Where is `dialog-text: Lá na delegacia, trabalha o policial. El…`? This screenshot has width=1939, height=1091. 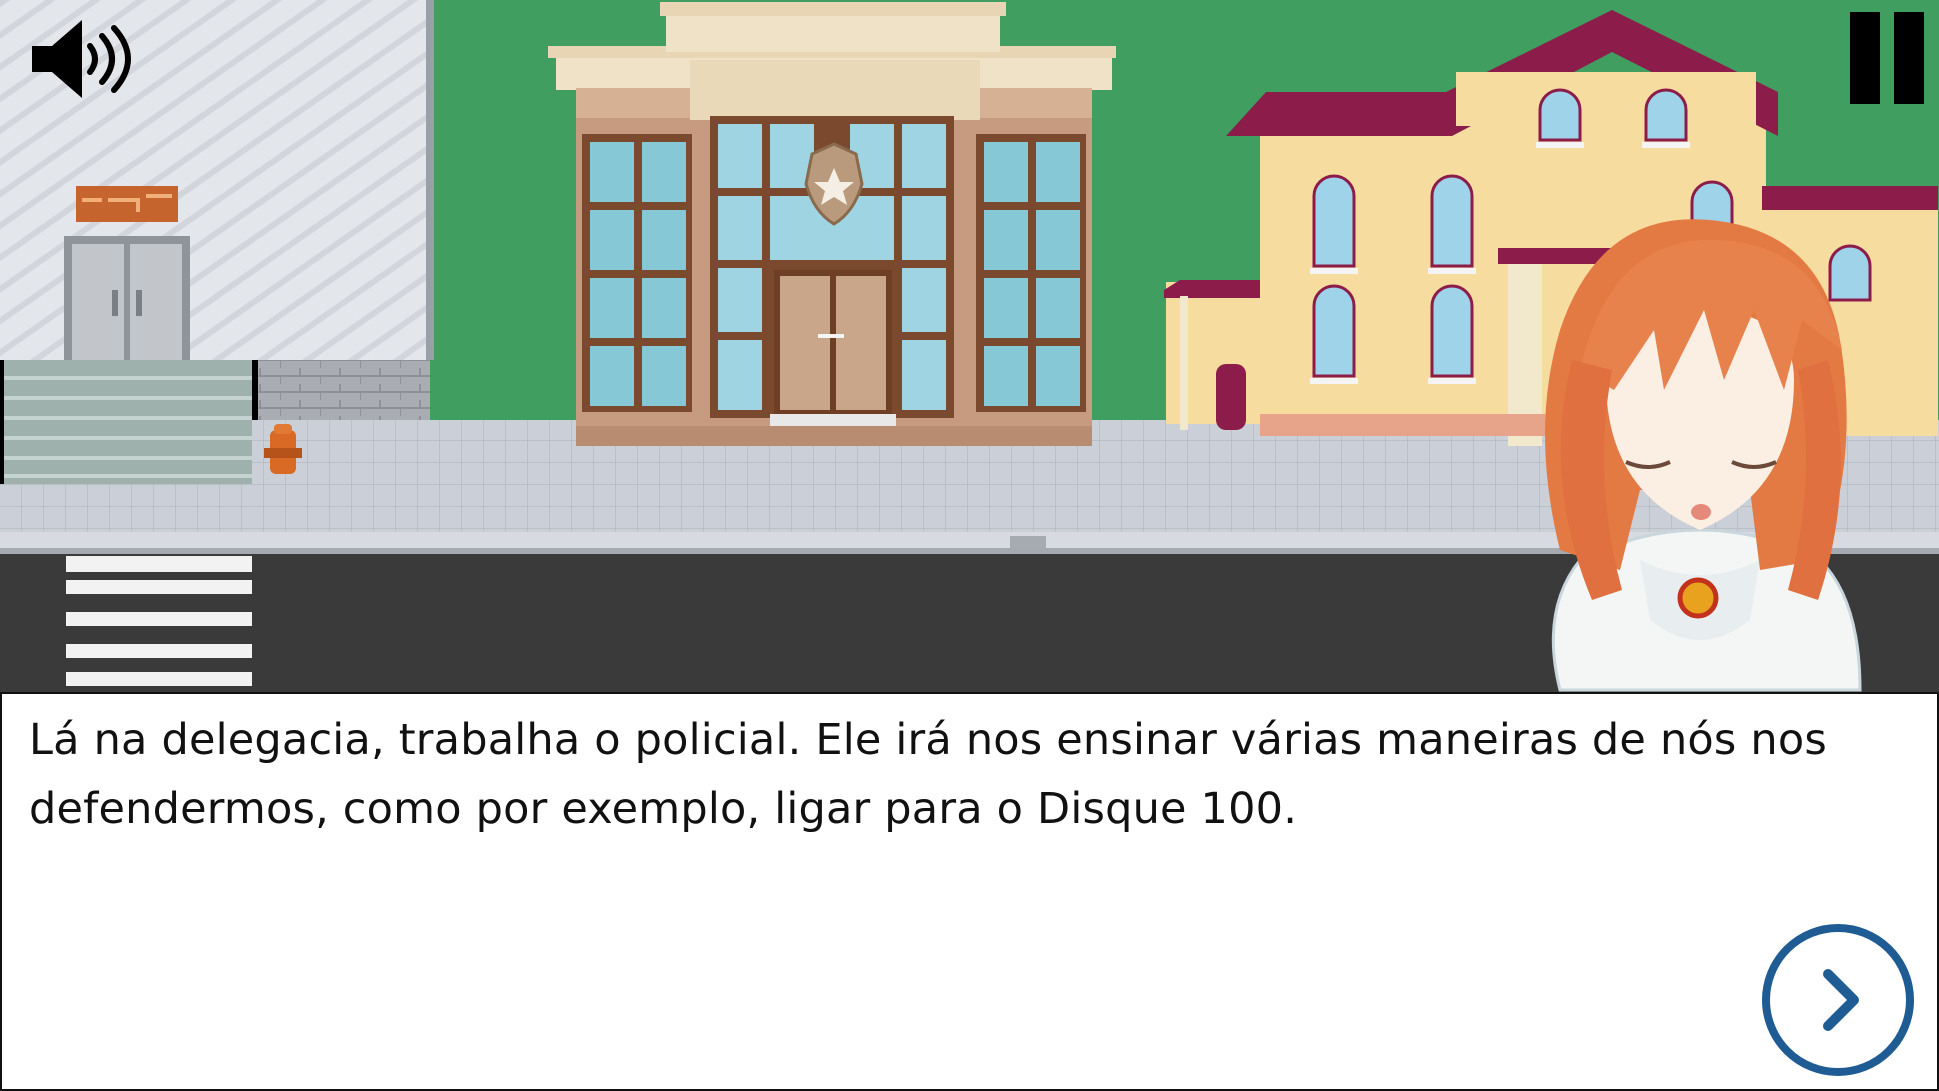
dialog-text: Lá na delegacia, trabalha o policial. El… is located at coordinates (928, 774).